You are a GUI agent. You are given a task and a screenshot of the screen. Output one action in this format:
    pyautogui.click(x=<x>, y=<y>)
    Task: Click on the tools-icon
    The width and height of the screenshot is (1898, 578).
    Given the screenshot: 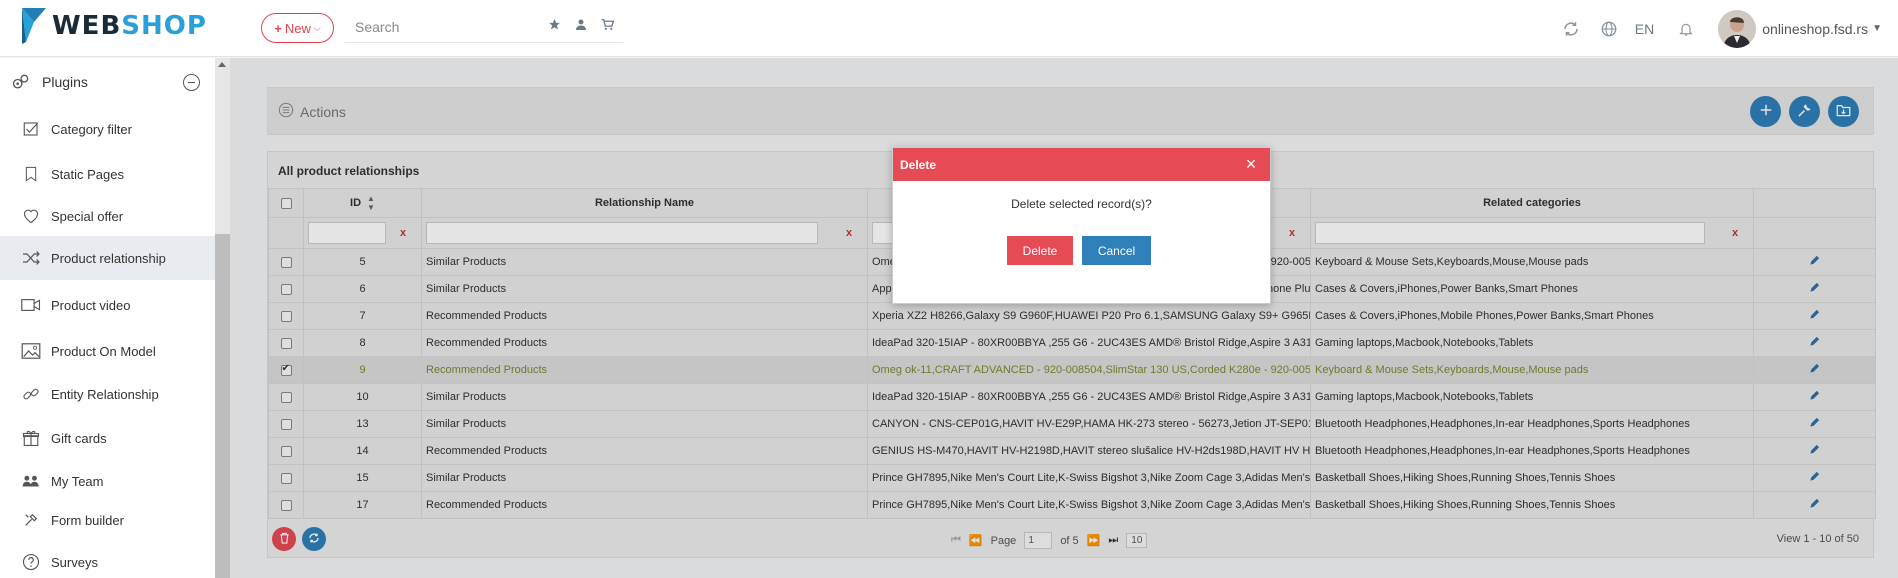 What is the action you would take?
    pyautogui.click(x=31, y=520)
    